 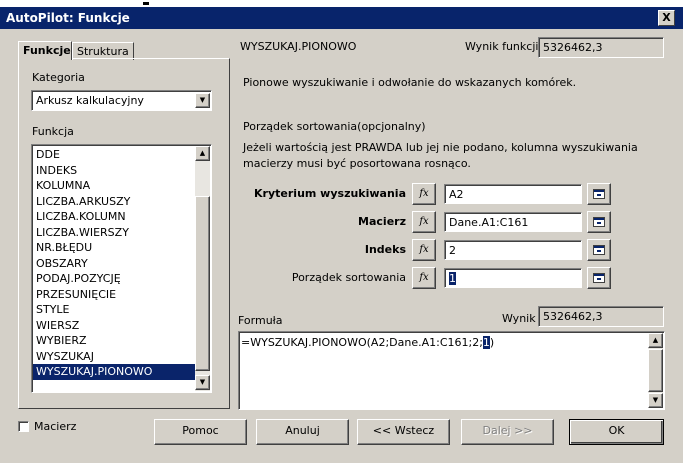 I want to click on top-mark, so click(x=146, y=3).